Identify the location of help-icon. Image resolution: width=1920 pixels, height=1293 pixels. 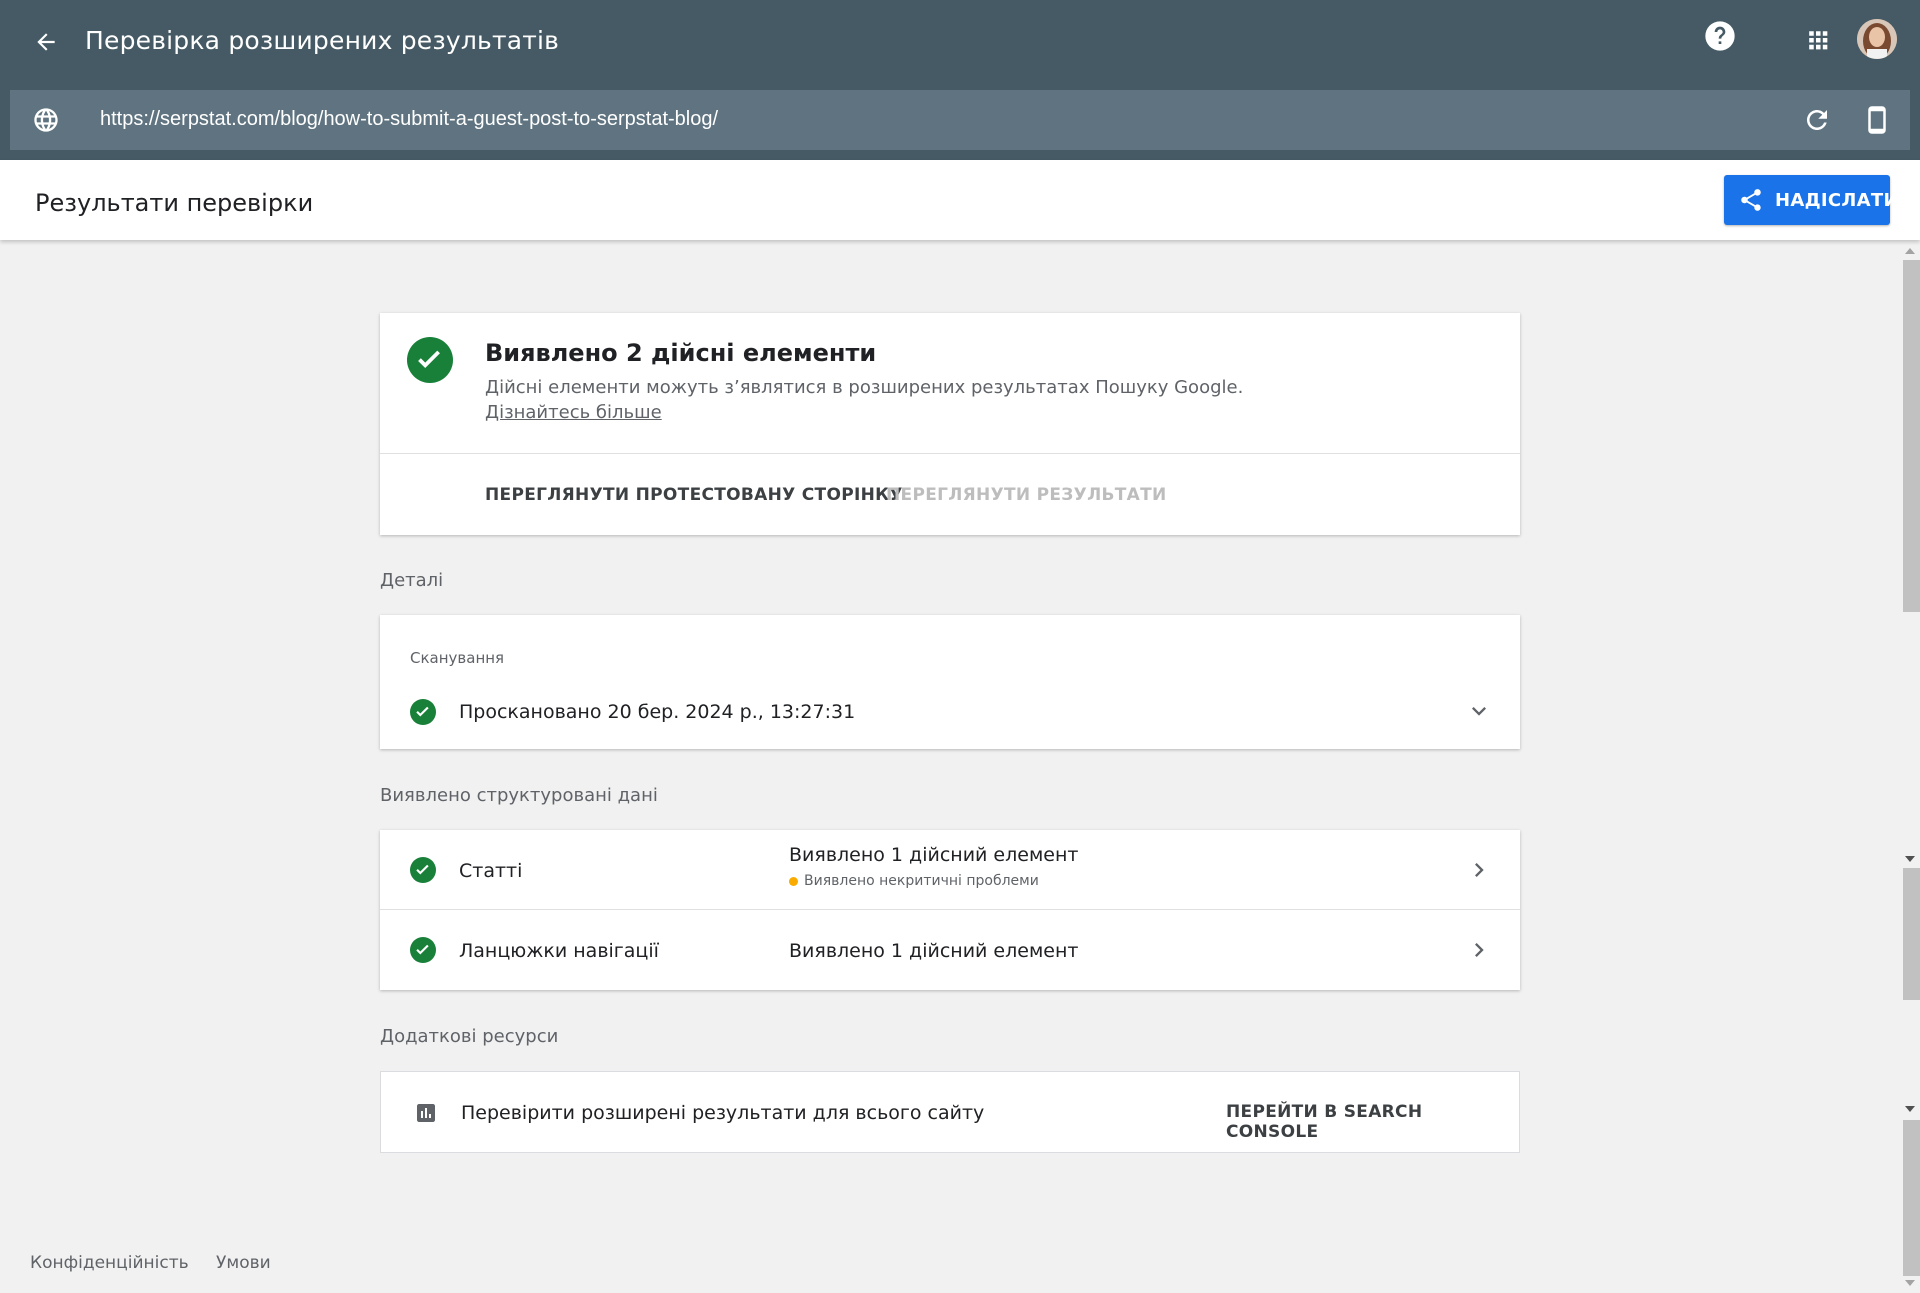
(1720, 36).